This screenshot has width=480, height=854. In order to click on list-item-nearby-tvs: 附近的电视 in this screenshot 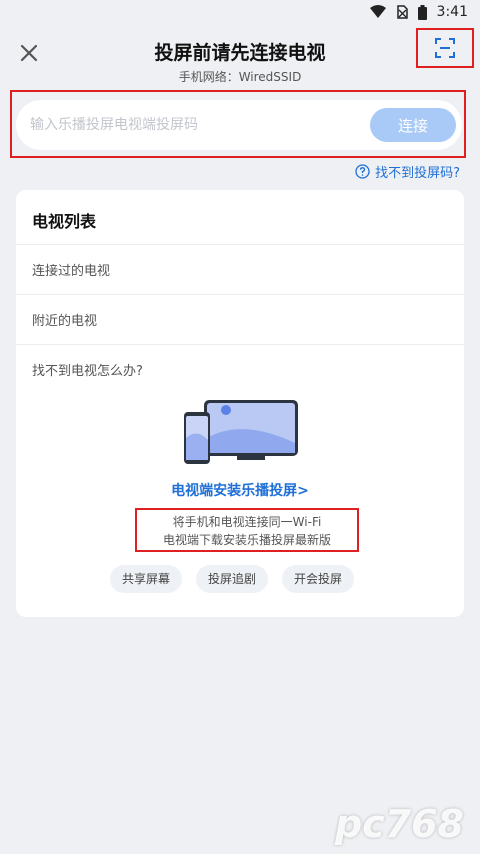, I will do `click(240, 319)`.